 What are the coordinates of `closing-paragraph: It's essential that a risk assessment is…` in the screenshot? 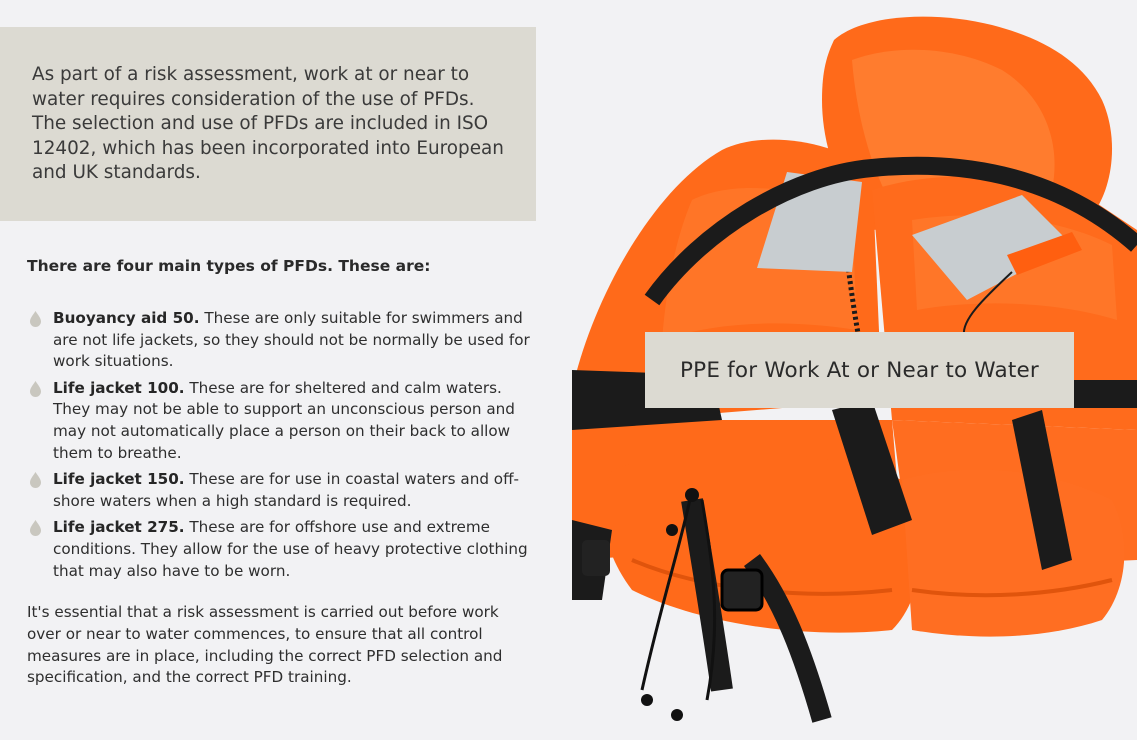 It's located at (265, 645).